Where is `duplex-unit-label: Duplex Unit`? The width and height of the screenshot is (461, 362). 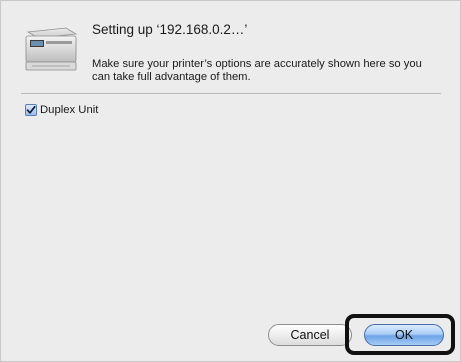
duplex-unit-label: Duplex Unit is located at coordinates (69, 110).